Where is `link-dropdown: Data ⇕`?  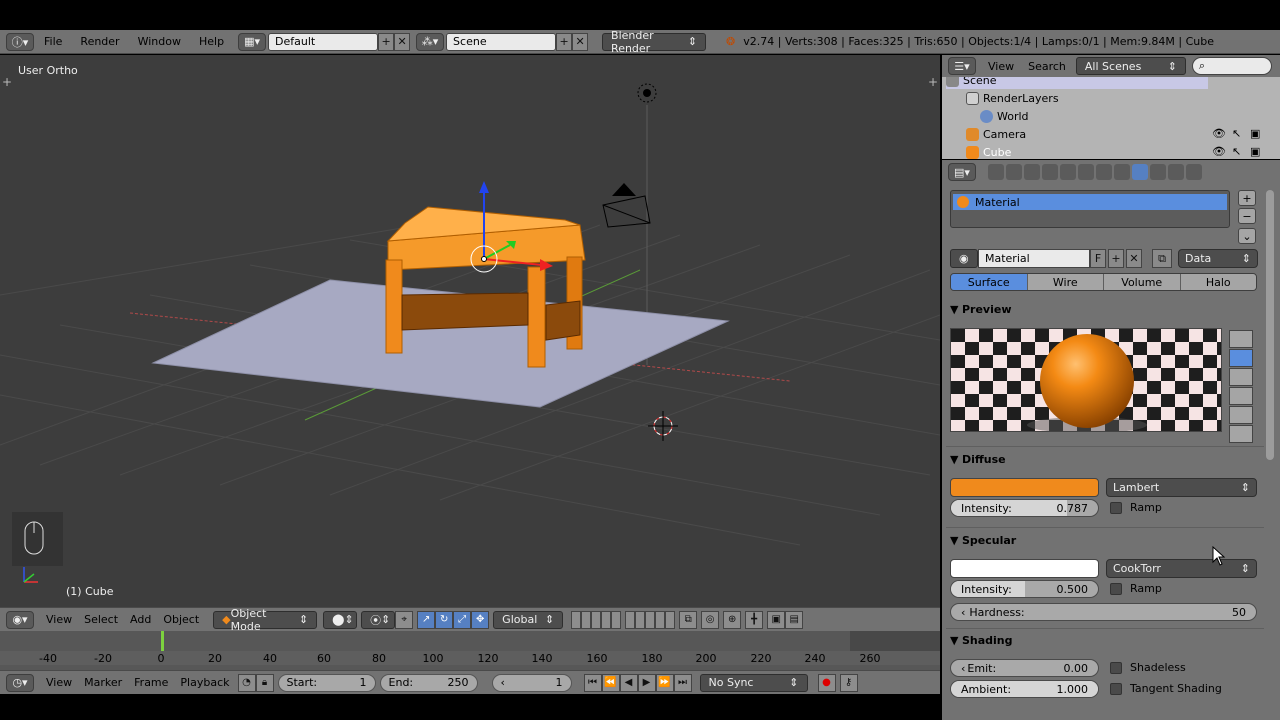
link-dropdown: Data ⇕ is located at coordinates (1218, 258).